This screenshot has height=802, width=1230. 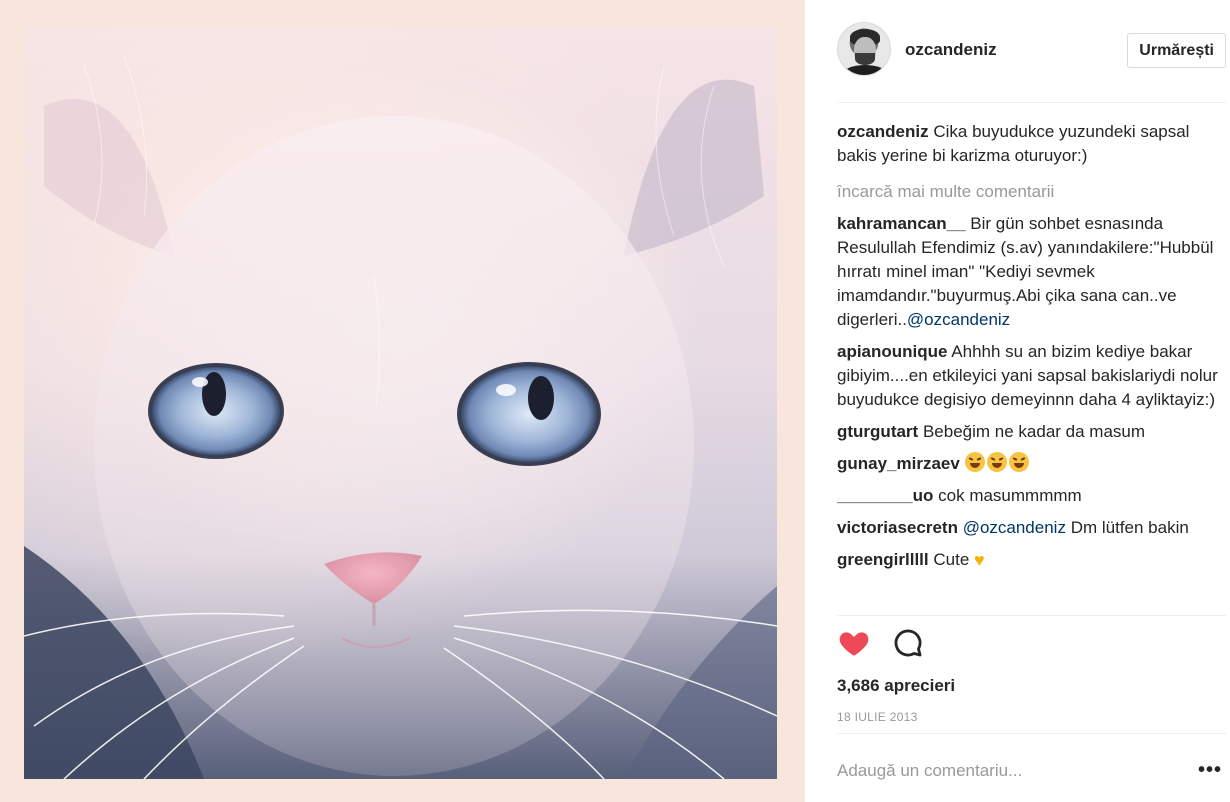 What do you see at coordinates (1031, 50) in the screenshot?
I see `post-header: ozcandeniz Urmărești` at bounding box center [1031, 50].